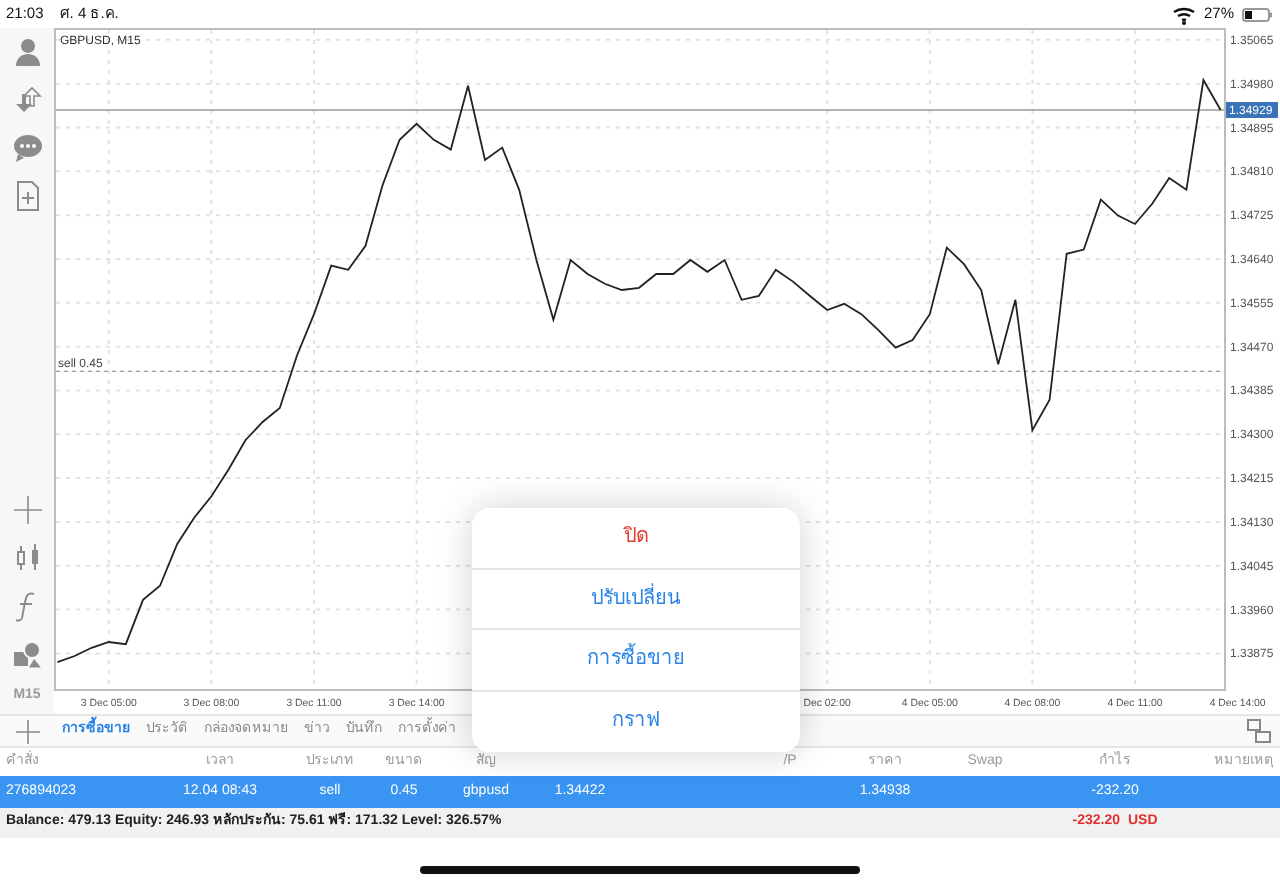 This screenshot has width=1280, height=894. Describe the element at coordinates (27, 509) in the screenshot. I see `crosshair-icon` at that location.